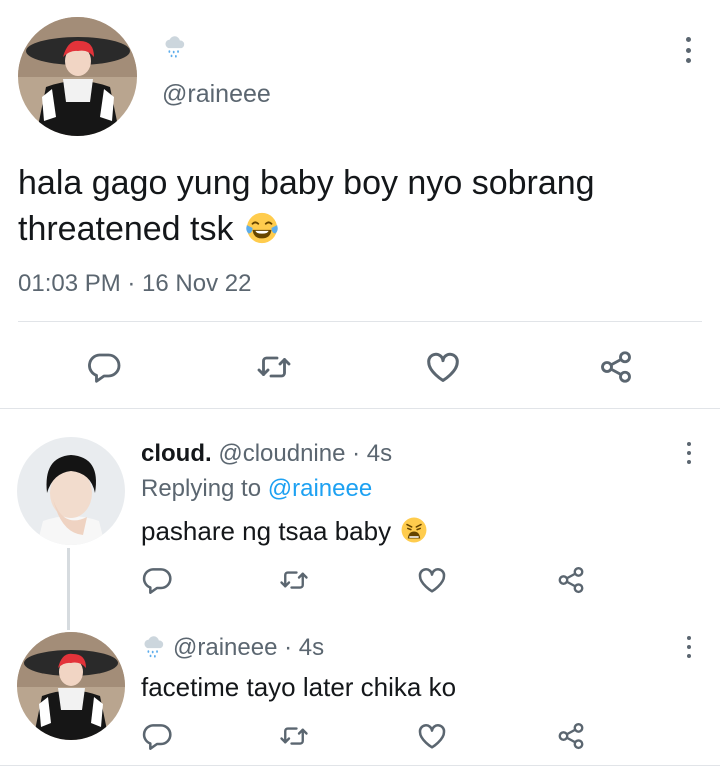  What do you see at coordinates (68, 589) in the screenshot?
I see `reply-thread-line` at bounding box center [68, 589].